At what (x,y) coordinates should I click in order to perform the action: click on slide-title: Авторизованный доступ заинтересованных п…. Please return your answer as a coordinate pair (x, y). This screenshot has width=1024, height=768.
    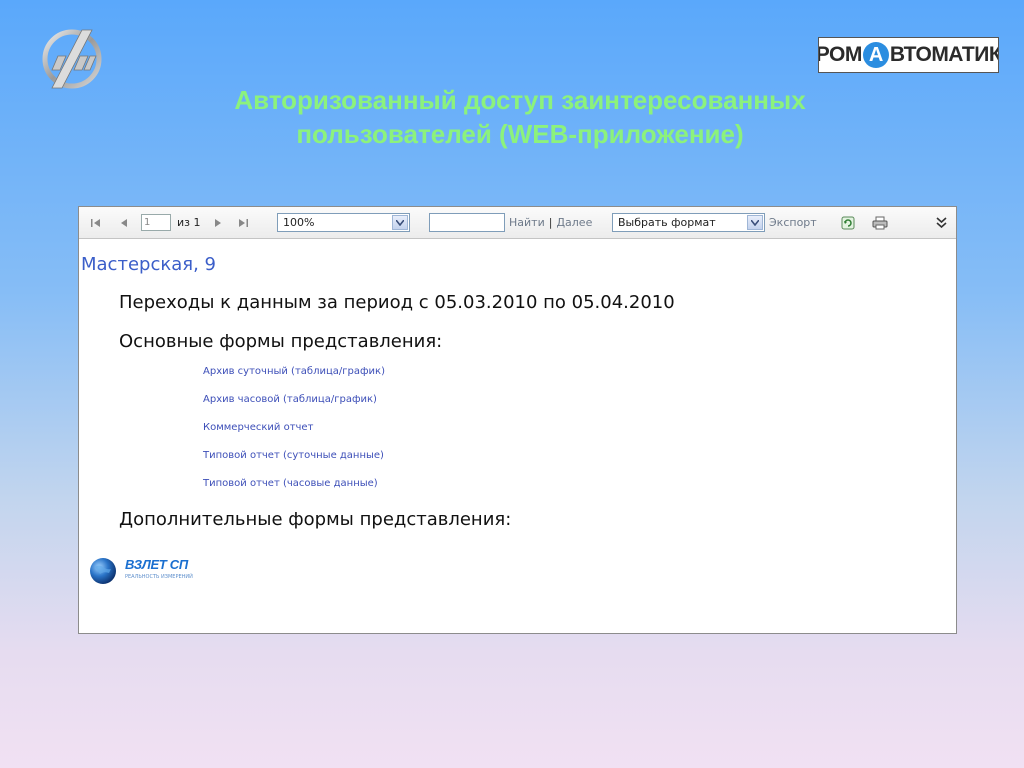
    Looking at the image, I should click on (520, 117).